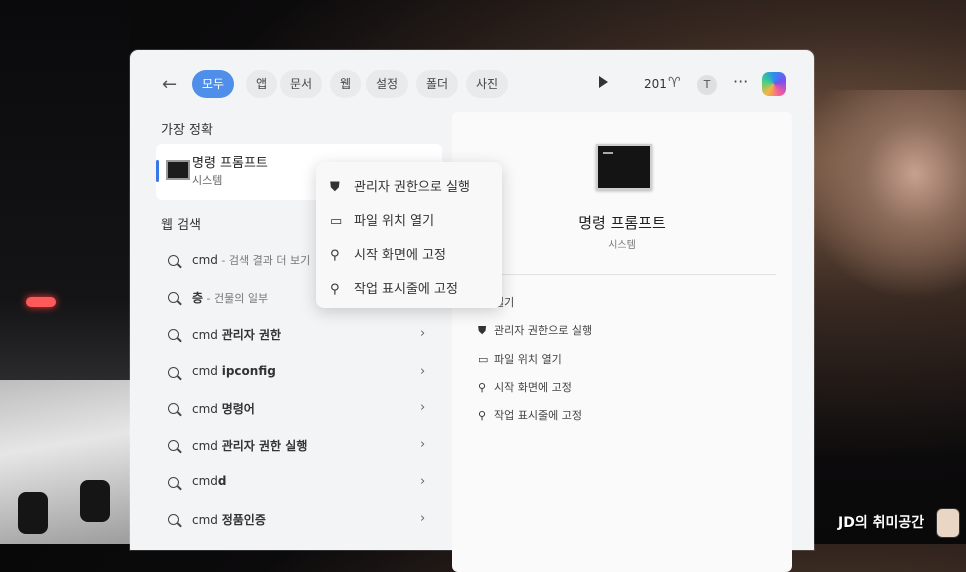 The height and width of the screenshot is (572, 966). Describe the element at coordinates (181, 225) in the screenshot. I see `web-search-heading: 웹 검색` at that location.